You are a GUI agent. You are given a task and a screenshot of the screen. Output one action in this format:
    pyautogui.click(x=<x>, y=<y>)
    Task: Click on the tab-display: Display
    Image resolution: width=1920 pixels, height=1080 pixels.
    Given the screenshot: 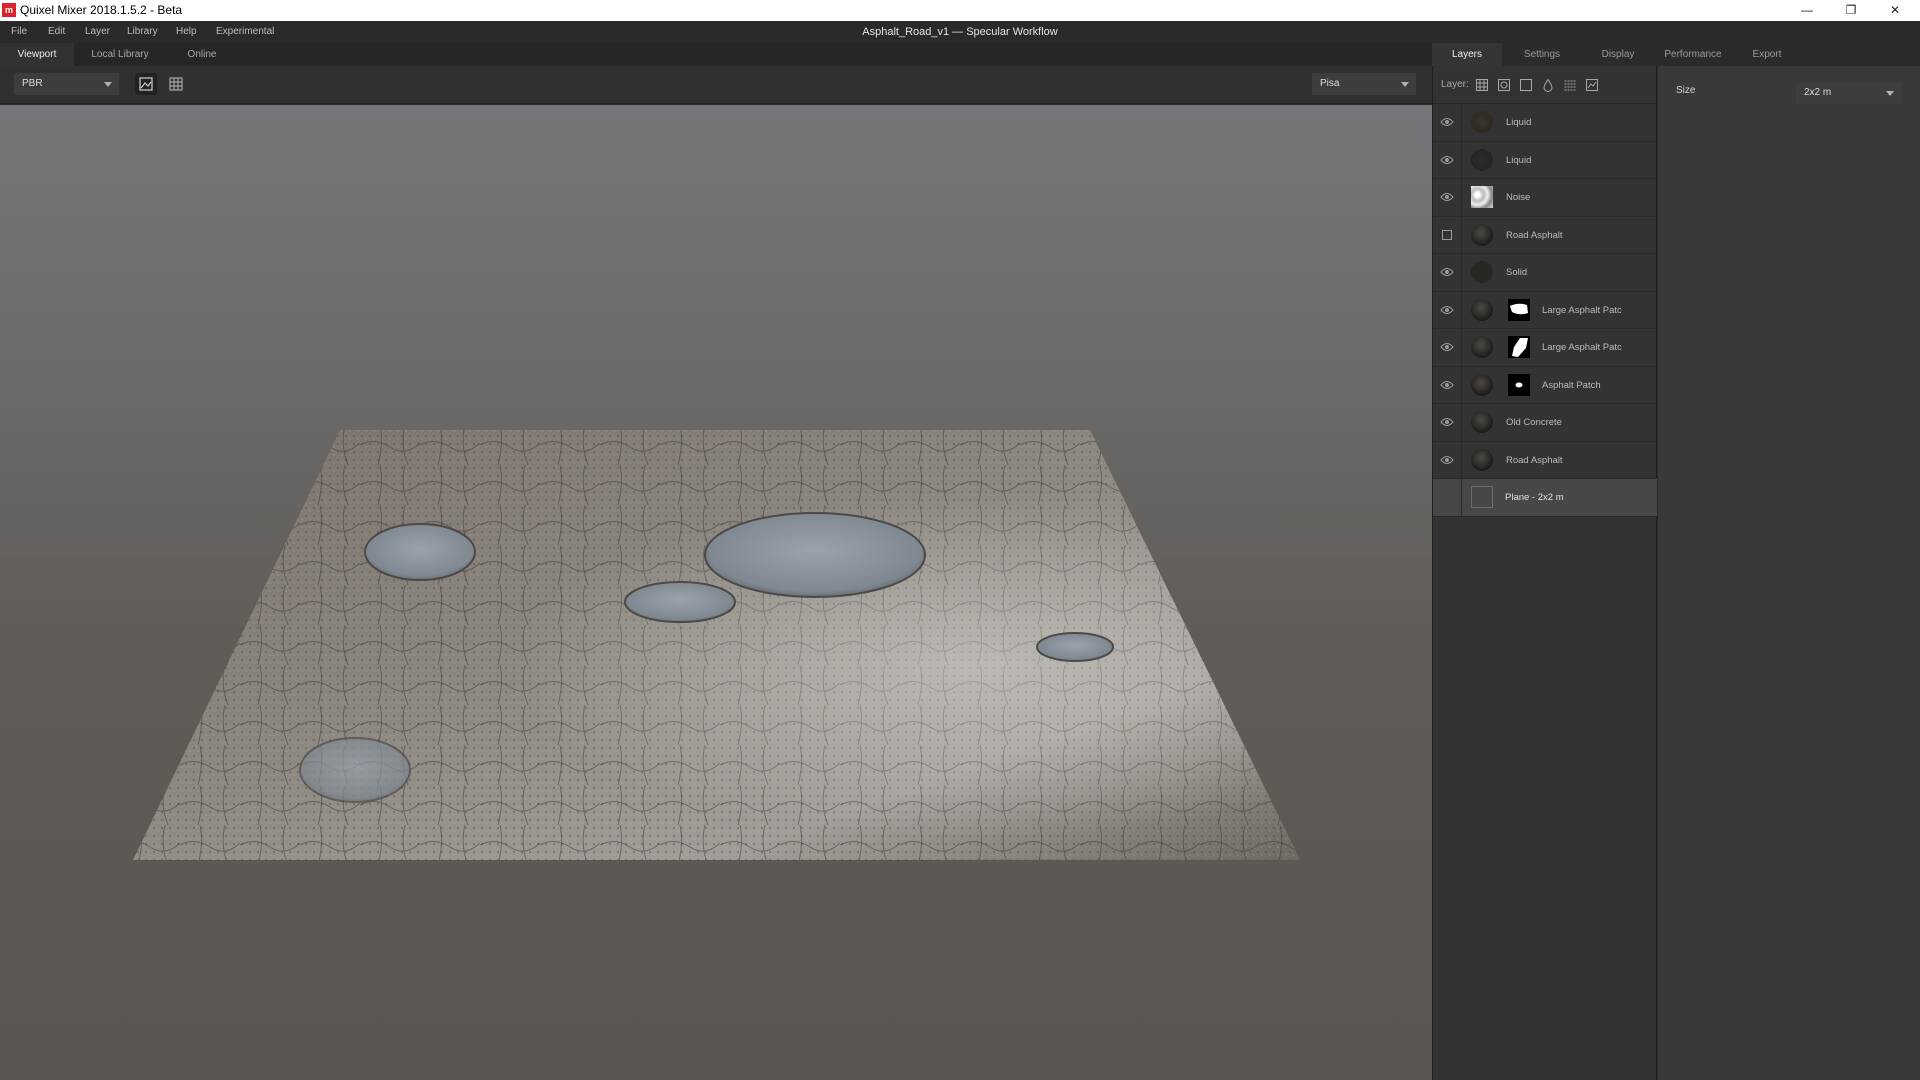 What is the action you would take?
    pyautogui.click(x=1618, y=54)
    